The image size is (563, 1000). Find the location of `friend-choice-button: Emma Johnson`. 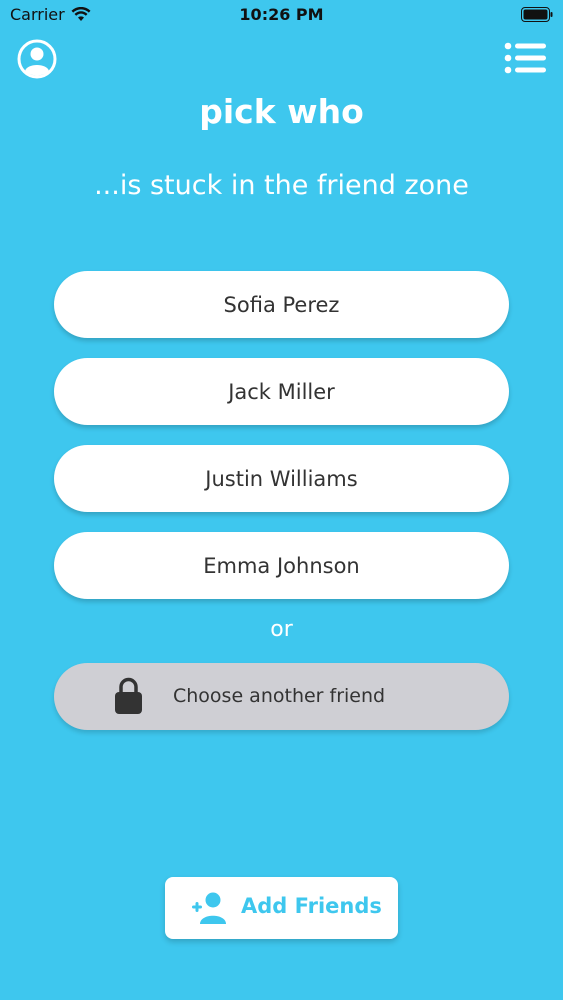

friend-choice-button: Emma Johnson is located at coordinates (281, 565).